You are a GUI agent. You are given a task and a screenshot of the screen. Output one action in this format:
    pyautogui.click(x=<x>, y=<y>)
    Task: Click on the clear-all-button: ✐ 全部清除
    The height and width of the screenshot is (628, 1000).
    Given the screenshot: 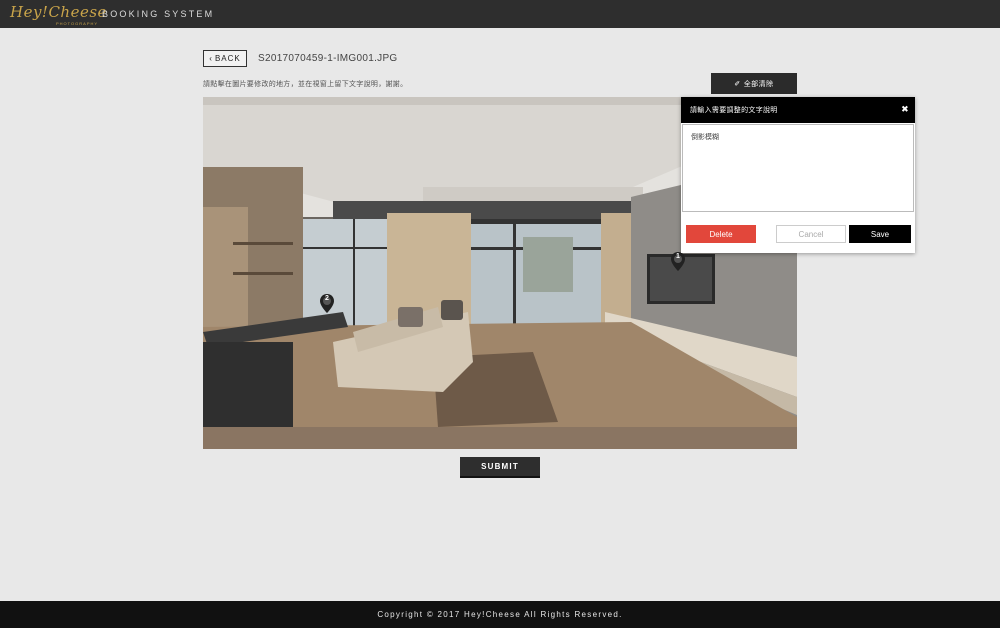 What is the action you would take?
    pyautogui.click(x=754, y=83)
    